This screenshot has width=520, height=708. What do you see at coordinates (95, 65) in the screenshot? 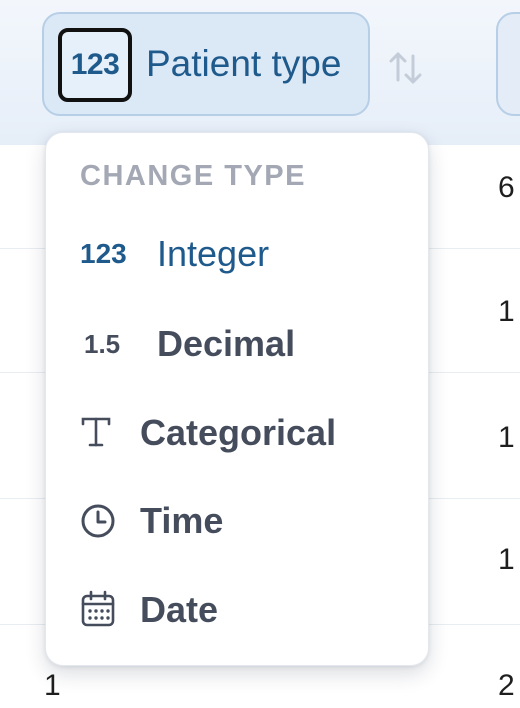
I see `column-type-button: 123` at bounding box center [95, 65].